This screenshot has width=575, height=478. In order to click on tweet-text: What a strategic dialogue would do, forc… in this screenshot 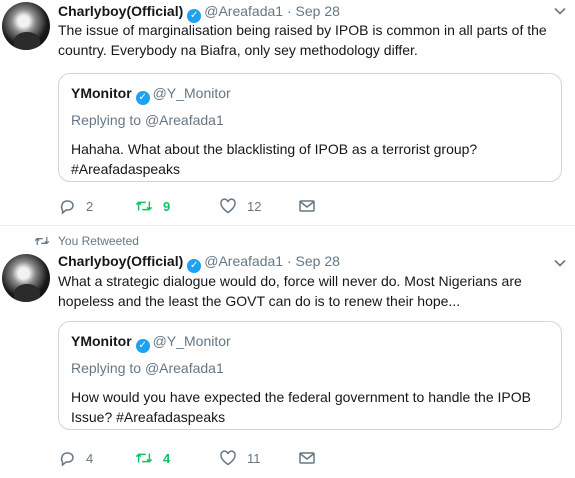, I will do `click(290, 291)`.